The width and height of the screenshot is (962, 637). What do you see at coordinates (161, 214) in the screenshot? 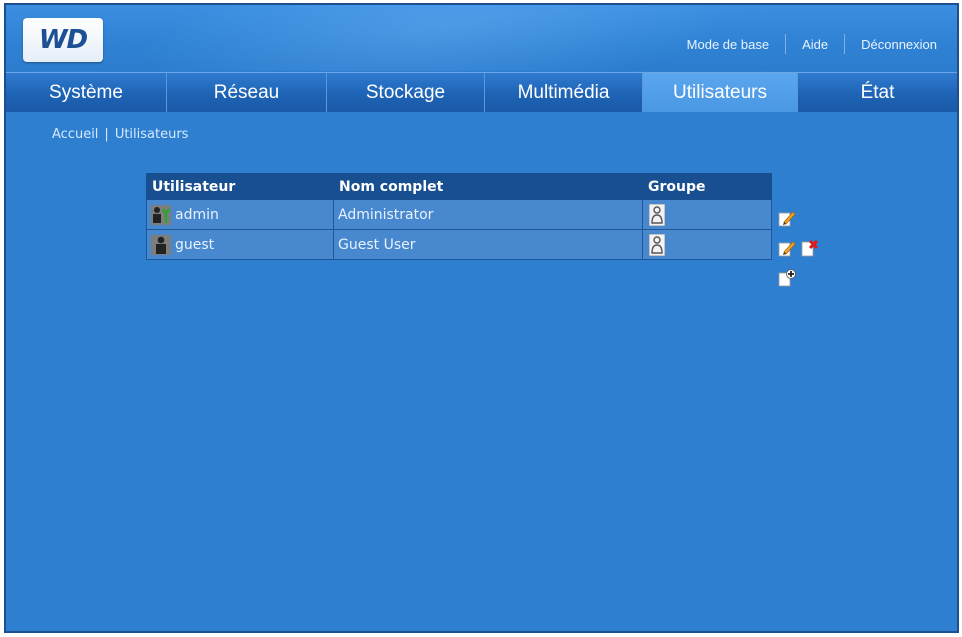
I see `admin-user-icon` at bounding box center [161, 214].